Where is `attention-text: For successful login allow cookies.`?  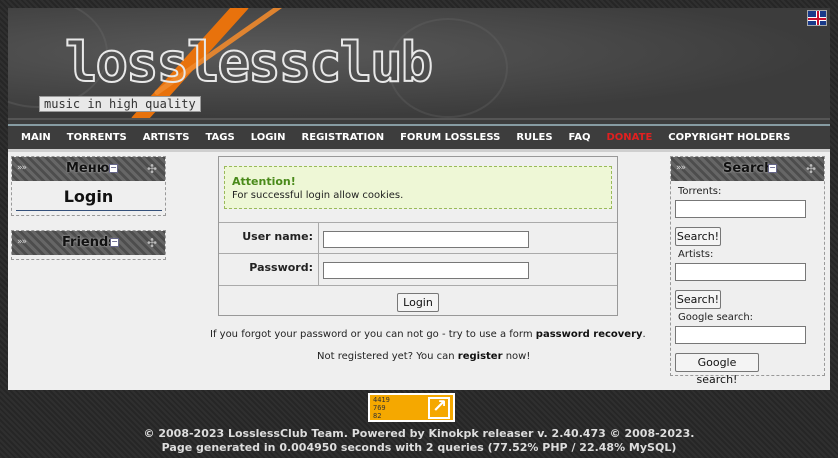
attention-text: For successful login allow cookies. is located at coordinates (318, 195).